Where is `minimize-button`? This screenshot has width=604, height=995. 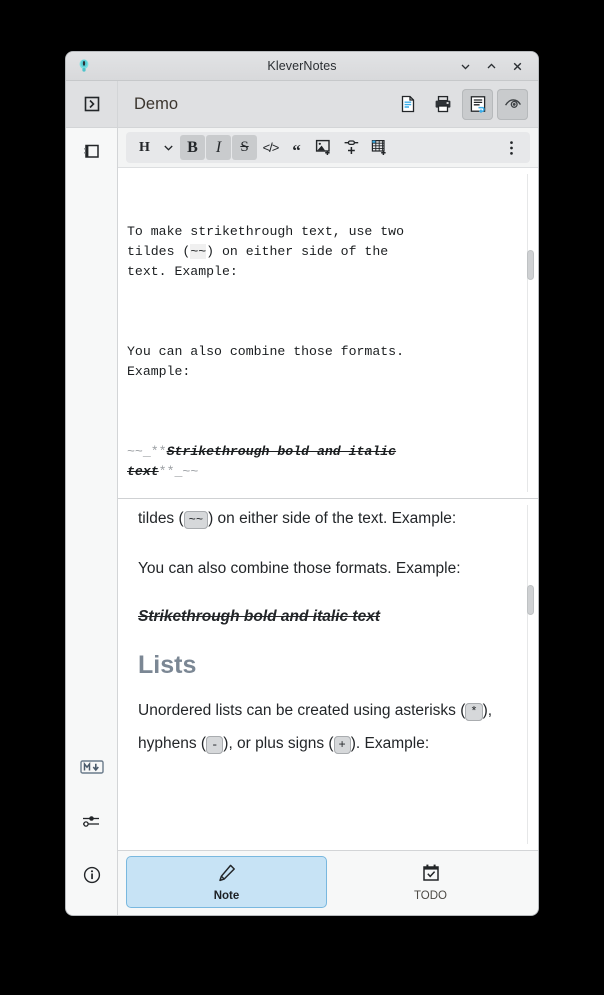 minimize-button is located at coordinates (465, 66).